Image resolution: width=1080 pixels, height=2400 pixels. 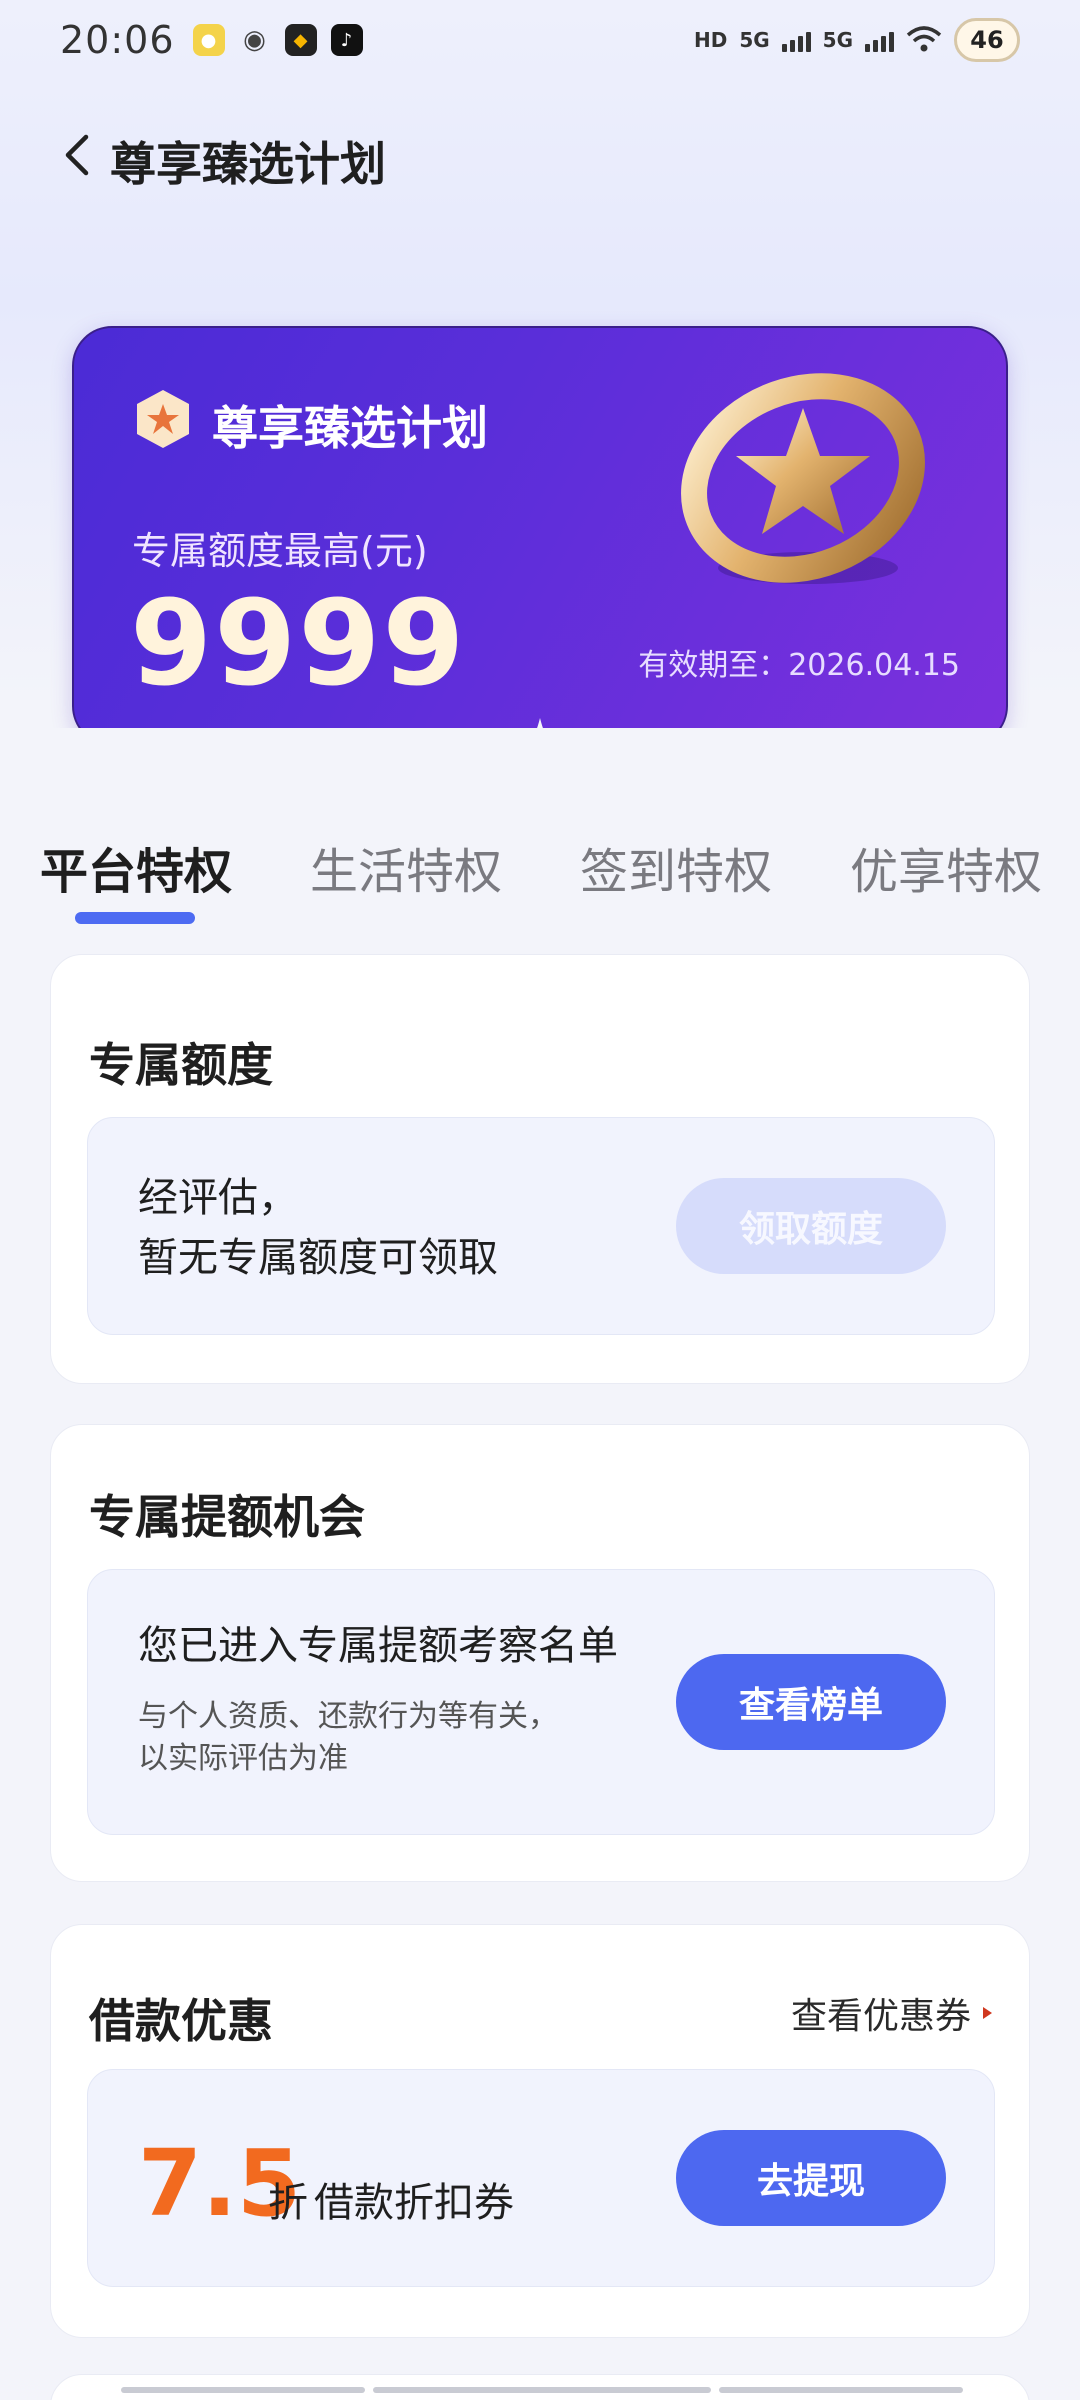 I want to click on limit-panel: 经评估， 暂无专属额度可领取 领取额度, so click(x=541, y=1226).